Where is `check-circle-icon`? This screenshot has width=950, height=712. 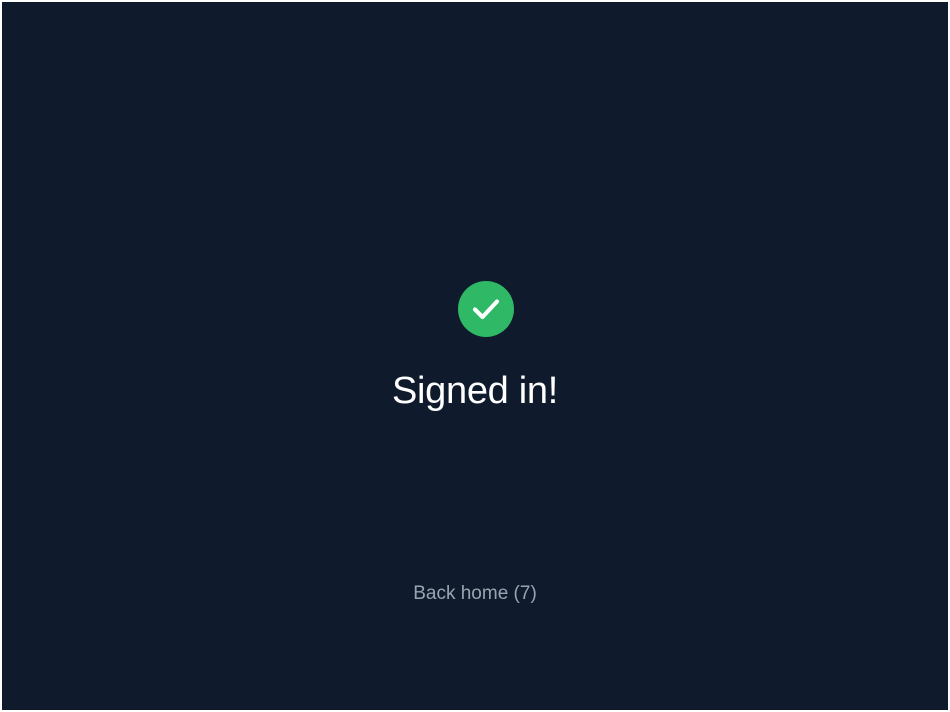 check-circle-icon is located at coordinates (486, 309).